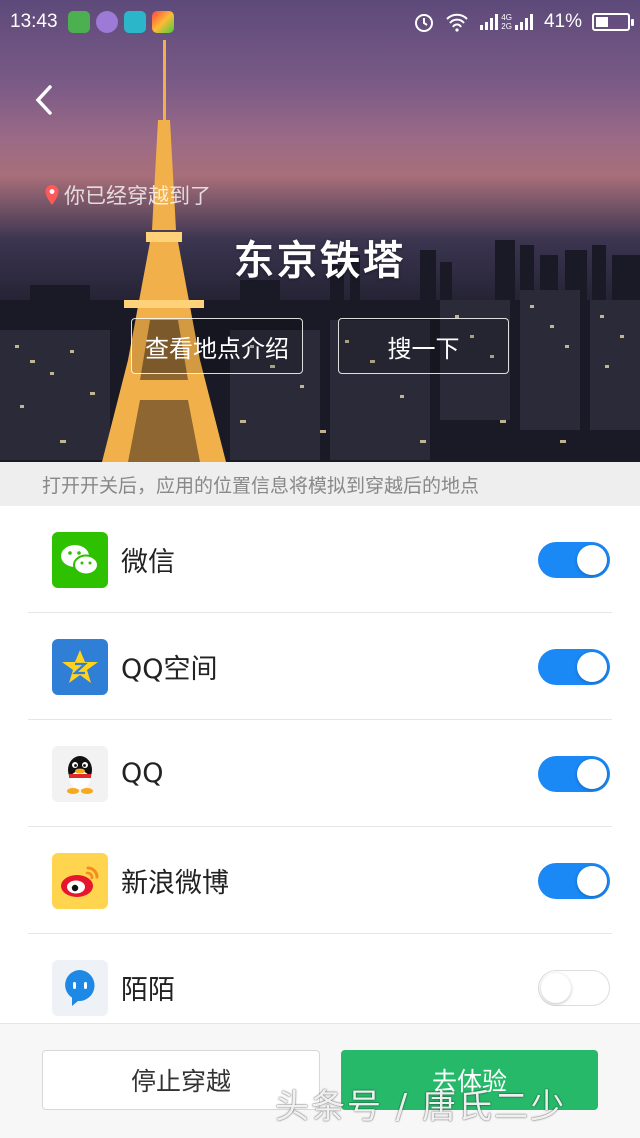  What do you see at coordinates (134, 22) in the screenshot?
I see `scan-icon` at bounding box center [134, 22].